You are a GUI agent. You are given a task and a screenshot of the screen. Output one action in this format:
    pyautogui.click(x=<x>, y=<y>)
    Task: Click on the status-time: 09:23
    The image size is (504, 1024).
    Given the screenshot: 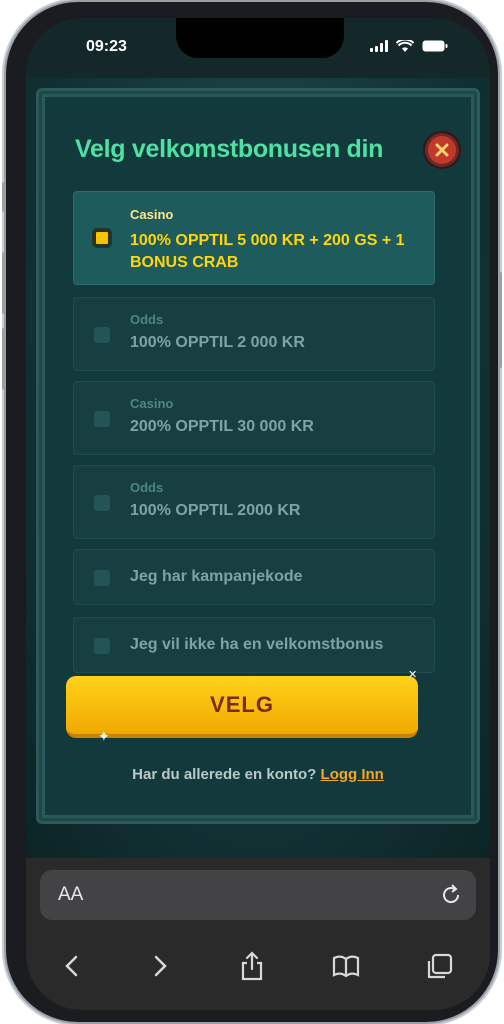 What is the action you would take?
    pyautogui.click(x=106, y=46)
    